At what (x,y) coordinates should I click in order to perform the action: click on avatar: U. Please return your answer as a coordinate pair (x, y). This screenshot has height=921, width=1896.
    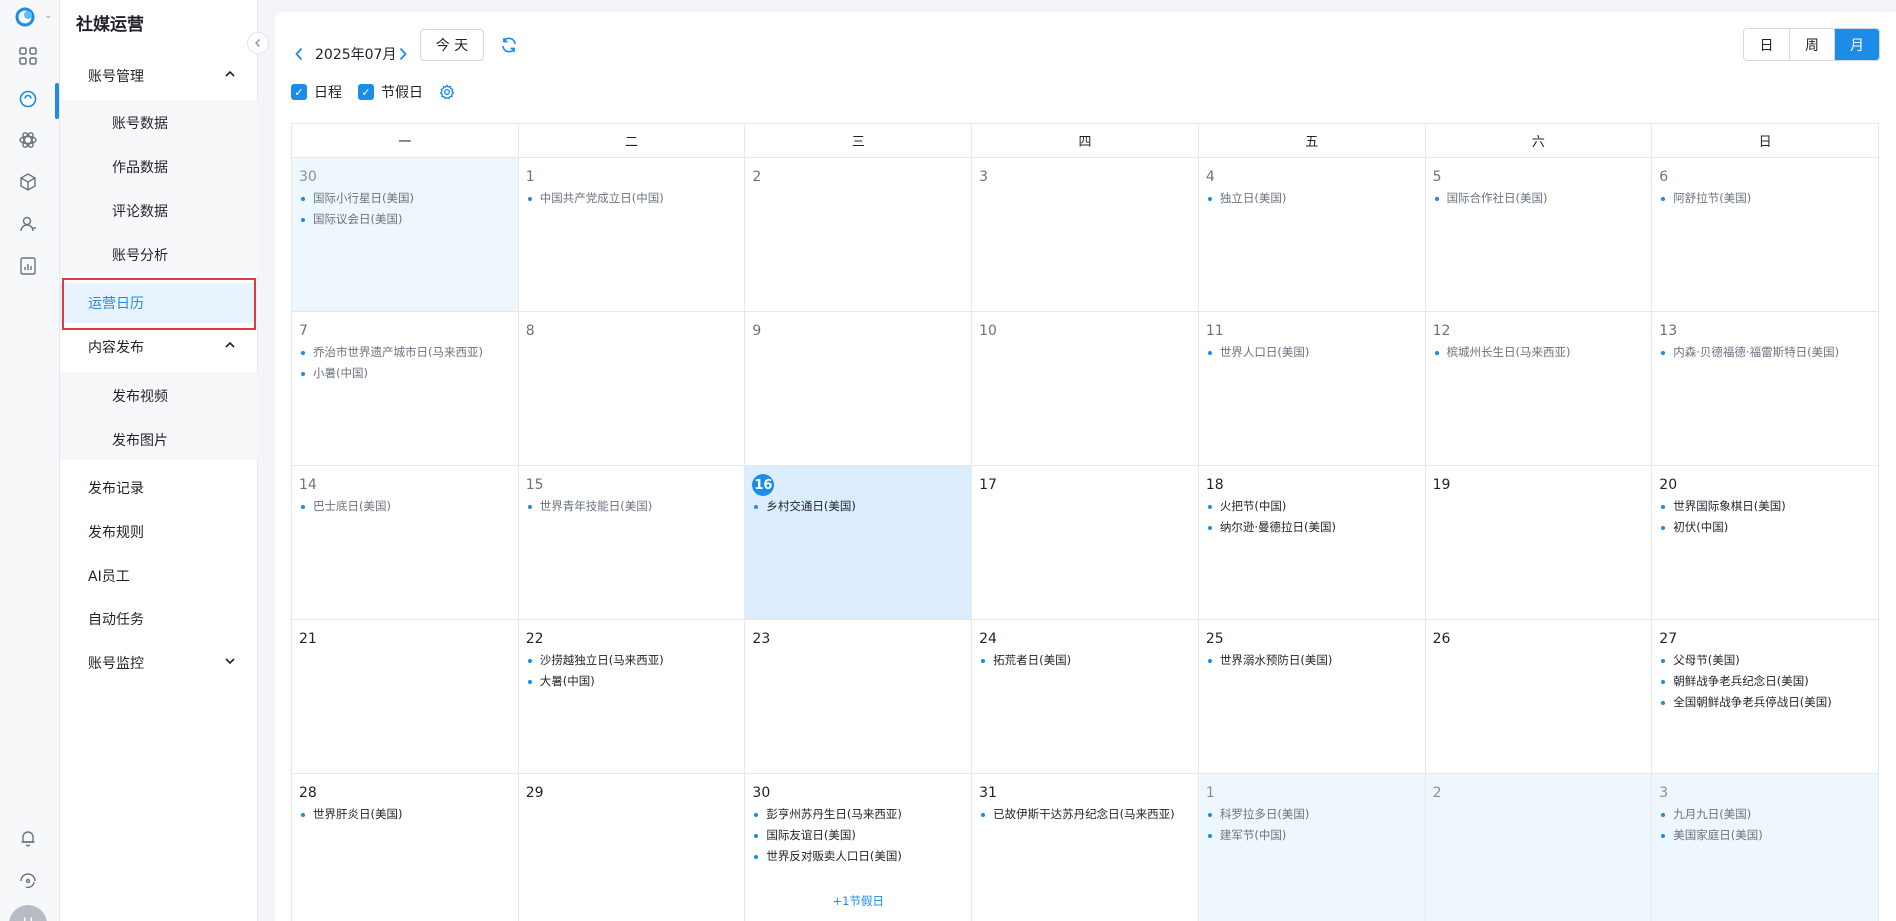
    Looking at the image, I should click on (28, 913).